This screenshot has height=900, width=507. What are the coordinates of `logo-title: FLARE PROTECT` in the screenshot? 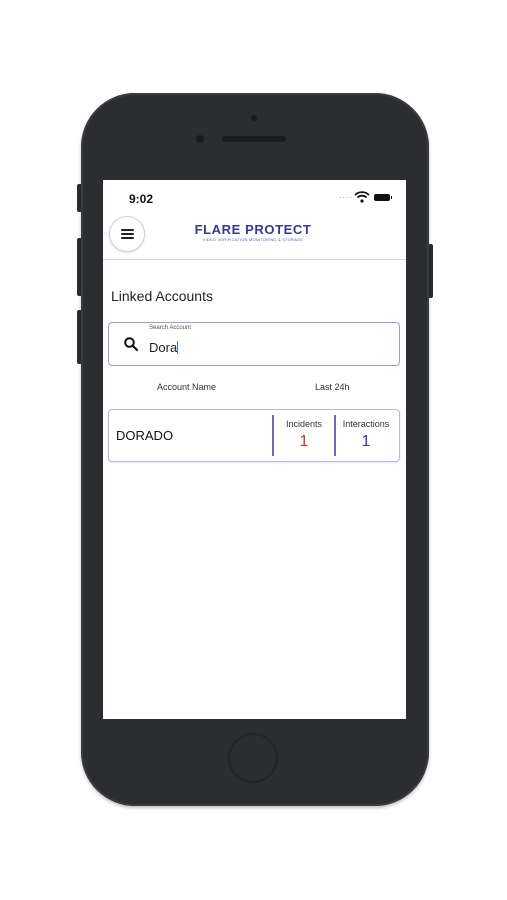 It's located at (253, 229).